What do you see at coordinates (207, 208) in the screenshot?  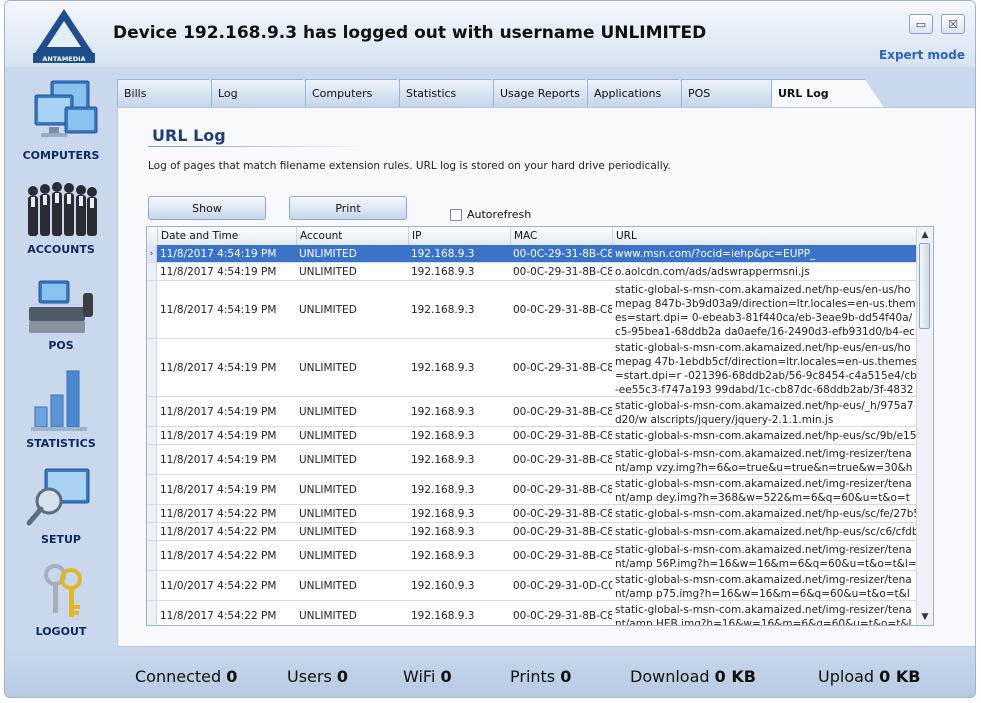 I see `show-button: Show` at bounding box center [207, 208].